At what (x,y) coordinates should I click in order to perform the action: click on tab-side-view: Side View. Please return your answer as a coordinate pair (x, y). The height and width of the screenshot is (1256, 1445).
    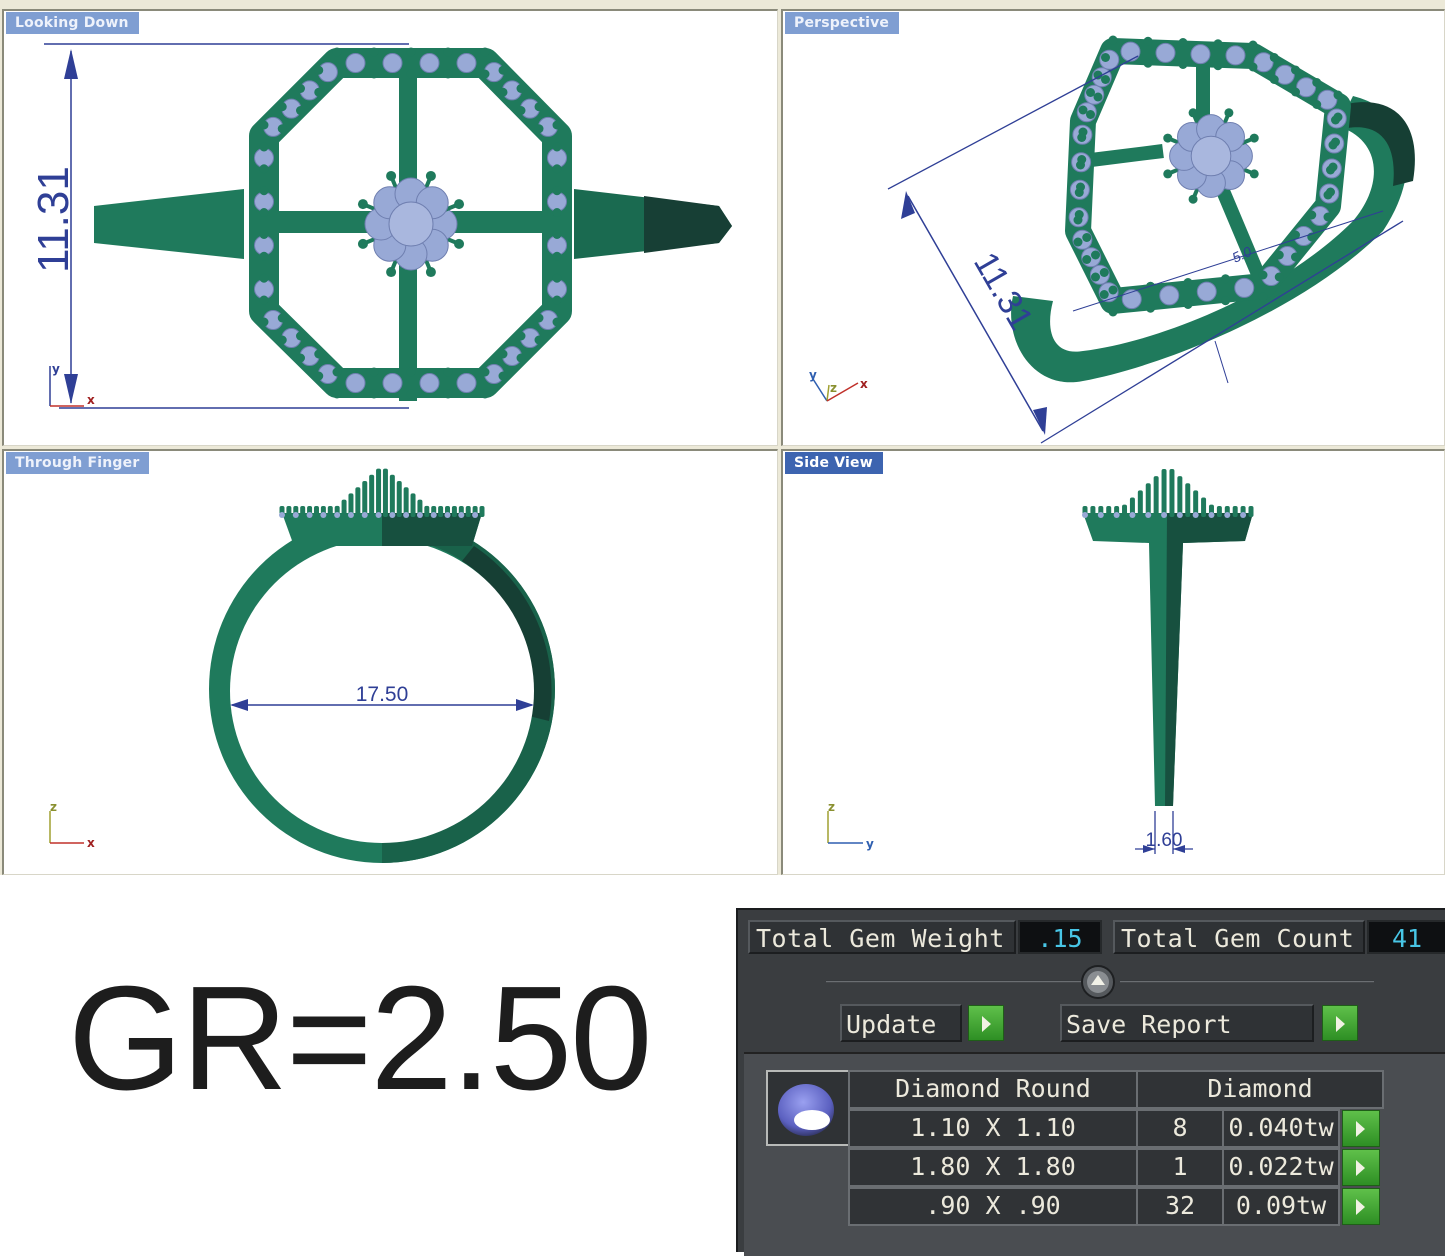
    Looking at the image, I should click on (834, 463).